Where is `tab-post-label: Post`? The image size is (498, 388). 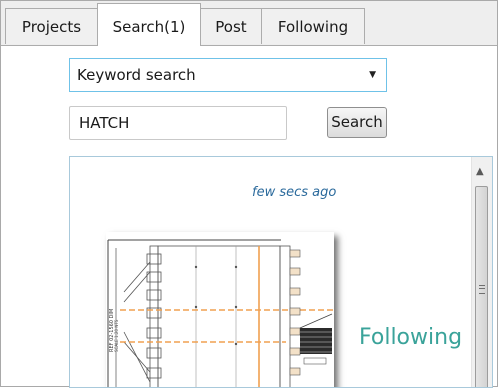
tab-post-label: Post is located at coordinates (231, 27).